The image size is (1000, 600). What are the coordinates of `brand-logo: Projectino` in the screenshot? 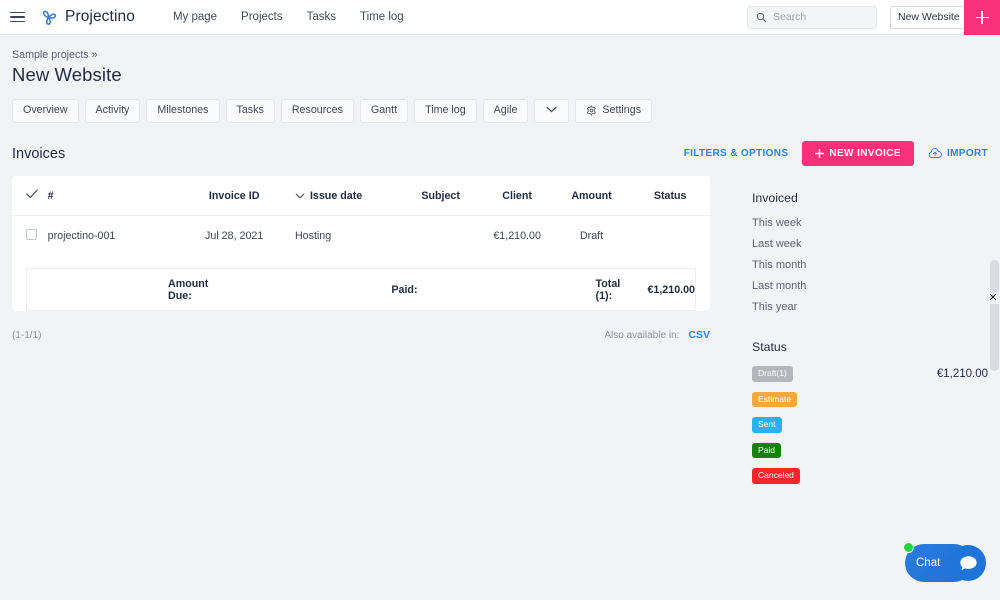 It's located at (87, 17).